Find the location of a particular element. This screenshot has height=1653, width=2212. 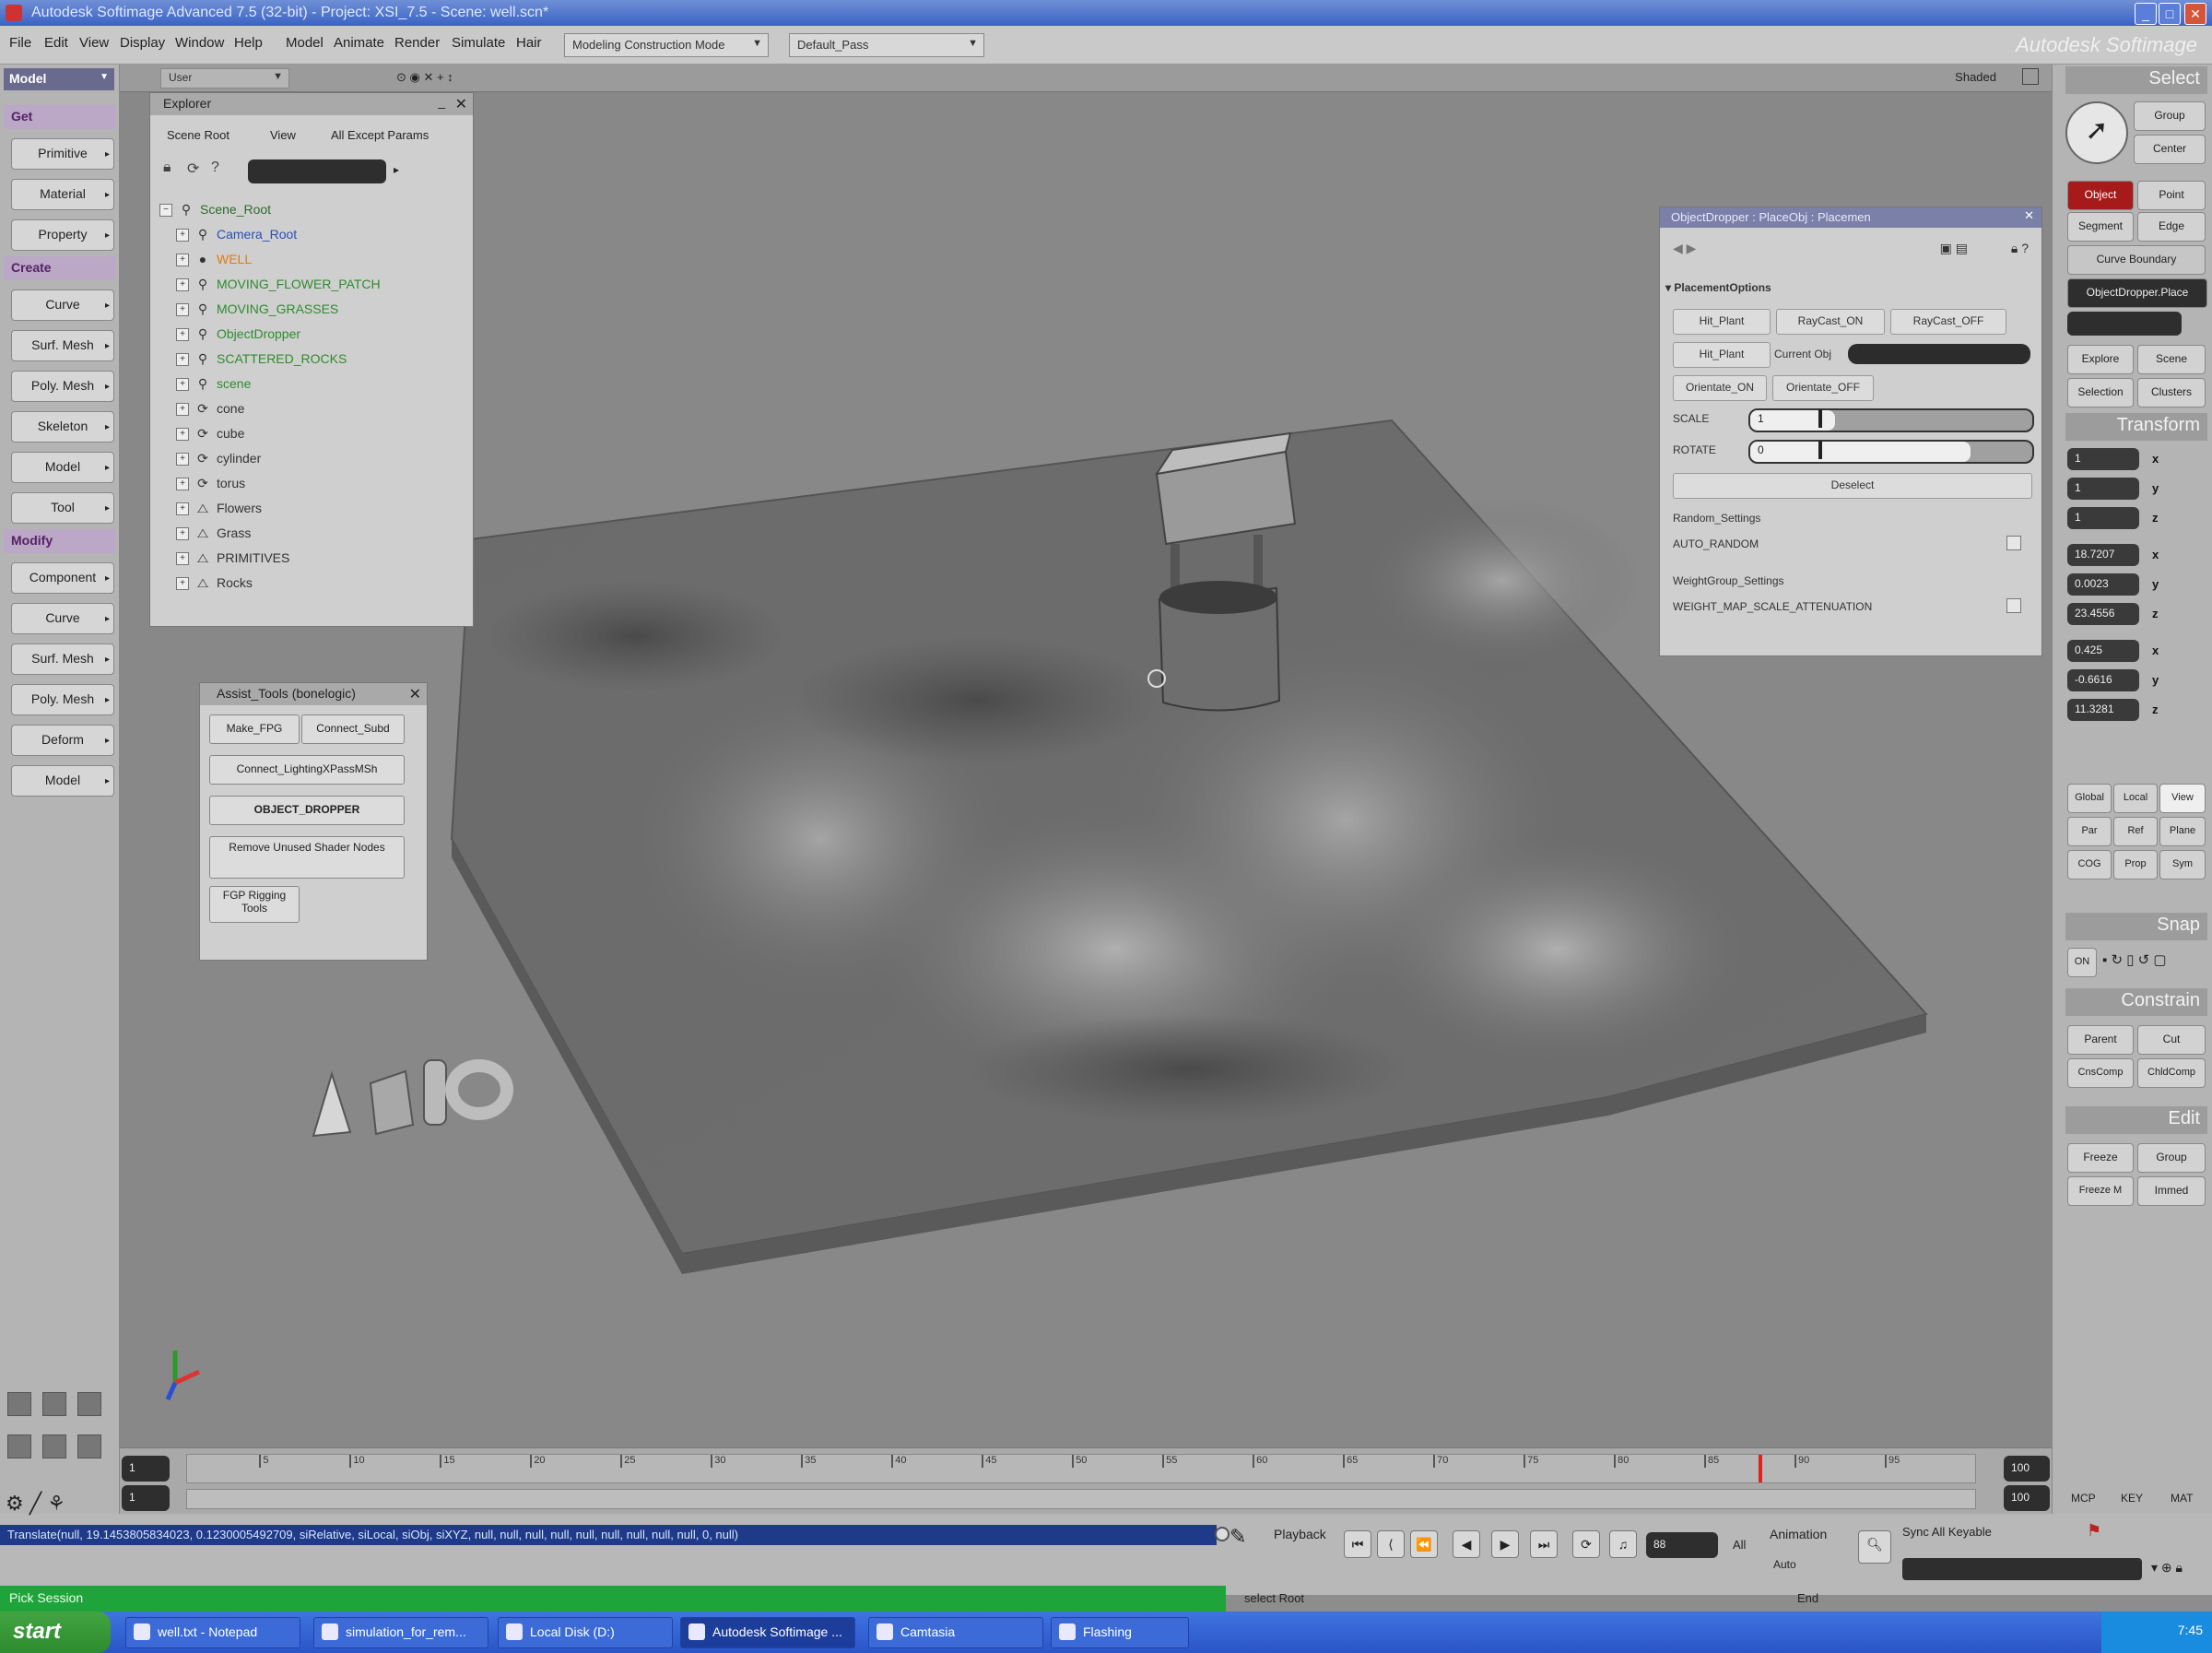

go-end-button: ⏭ is located at coordinates (1544, 1544).